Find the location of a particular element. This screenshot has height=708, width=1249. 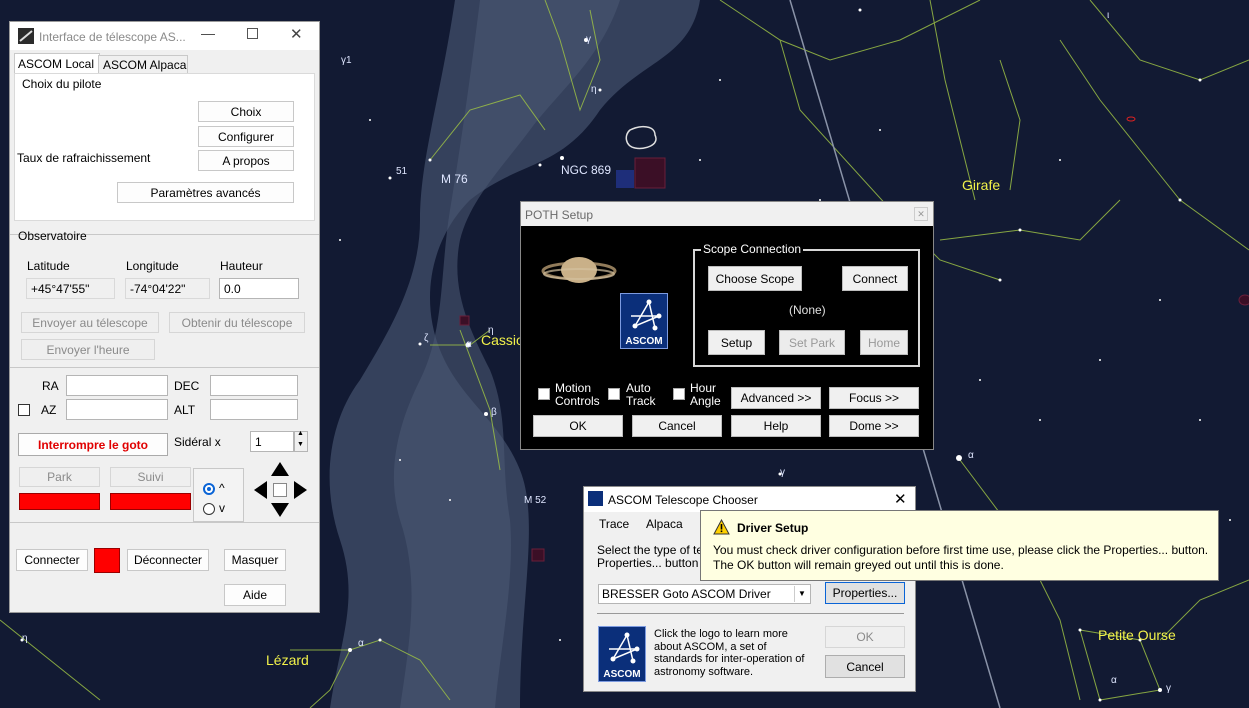

chooser-description-line1: Select the type of tele is located at coordinates (655, 550).